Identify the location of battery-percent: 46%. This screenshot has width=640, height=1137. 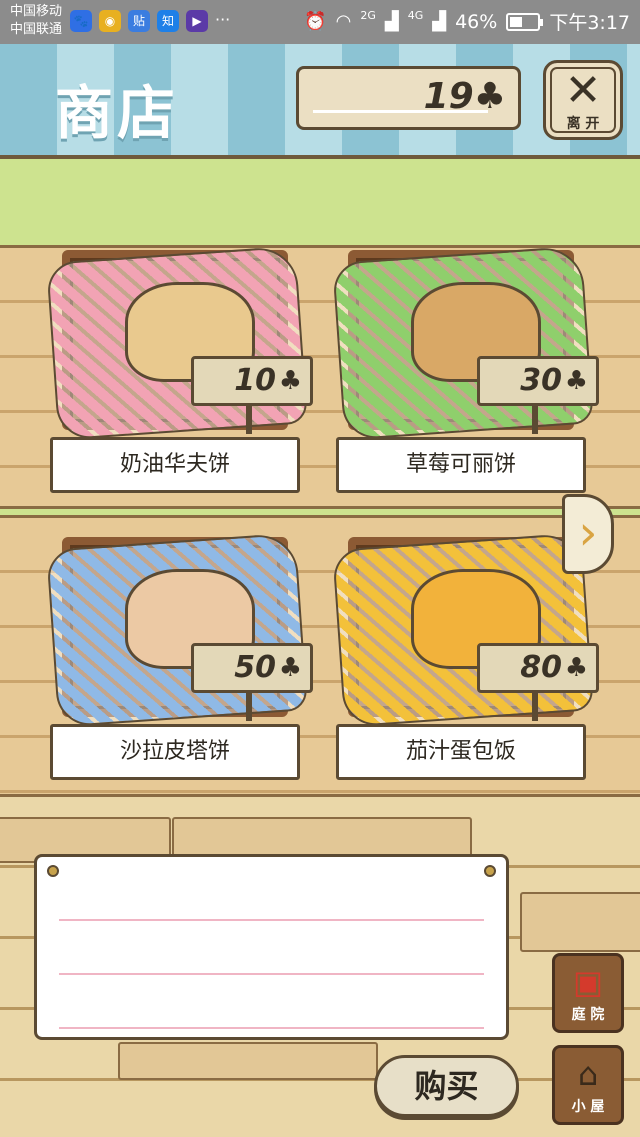
(476, 21).